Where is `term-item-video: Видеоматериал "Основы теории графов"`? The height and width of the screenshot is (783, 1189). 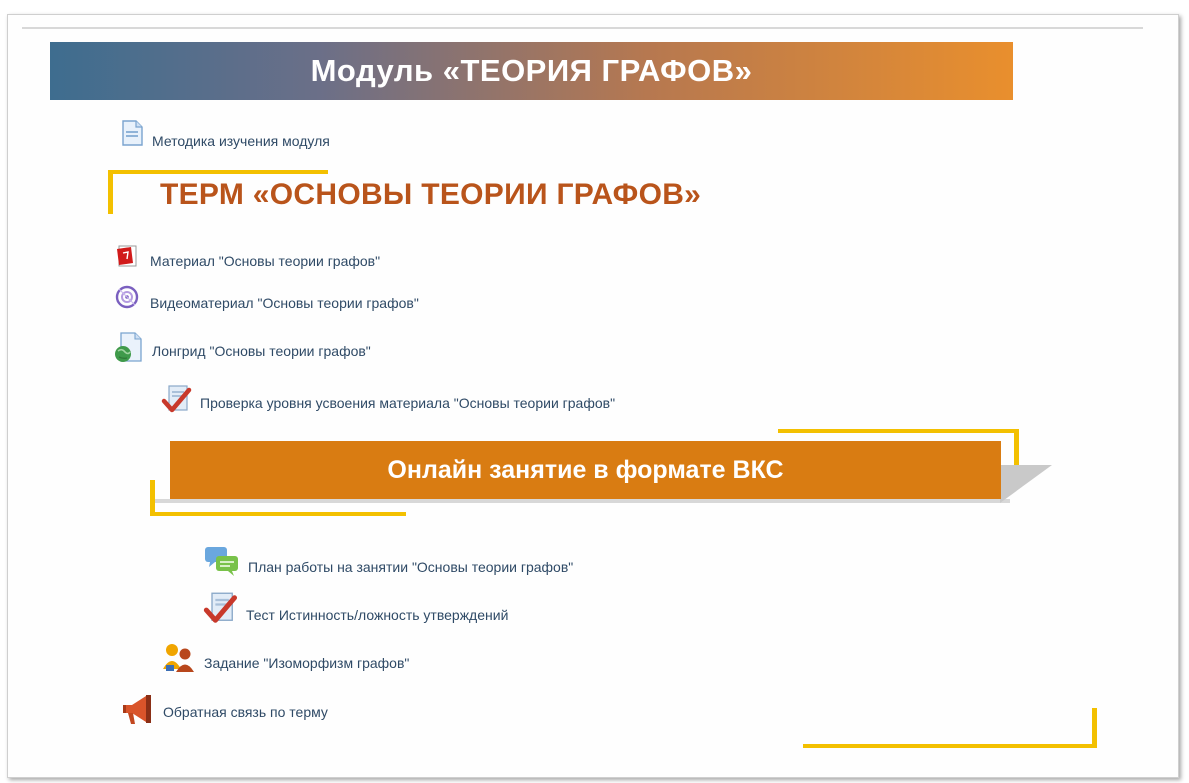
term-item-video: Видеоматериал "Основы теории графов" is located at coordinates (266, 298).